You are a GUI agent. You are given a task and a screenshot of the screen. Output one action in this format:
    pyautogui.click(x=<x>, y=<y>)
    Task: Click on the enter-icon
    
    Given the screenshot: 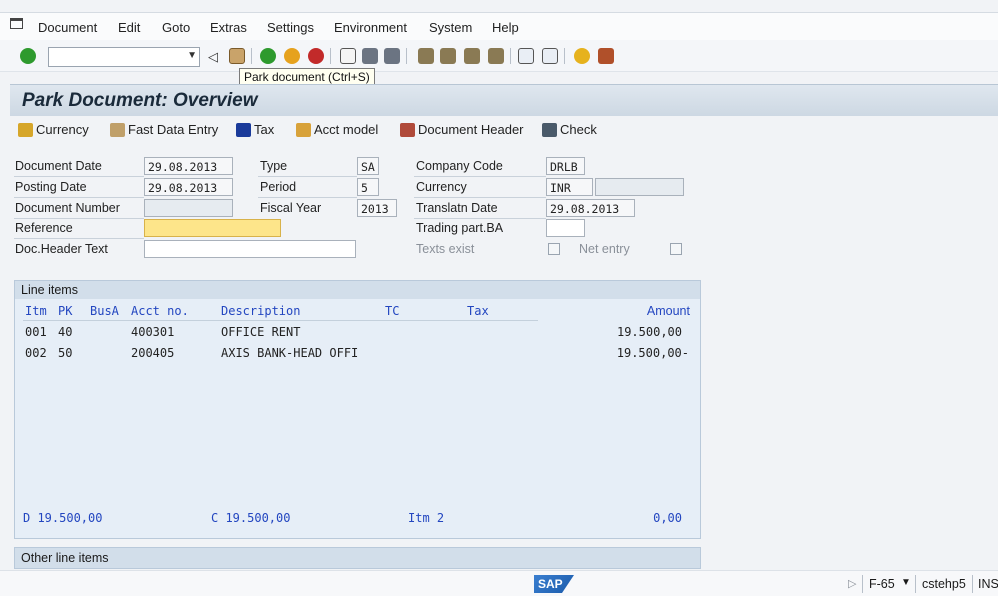 What is the action you would take?
    pyautogui.click(x=28, y=56)
    